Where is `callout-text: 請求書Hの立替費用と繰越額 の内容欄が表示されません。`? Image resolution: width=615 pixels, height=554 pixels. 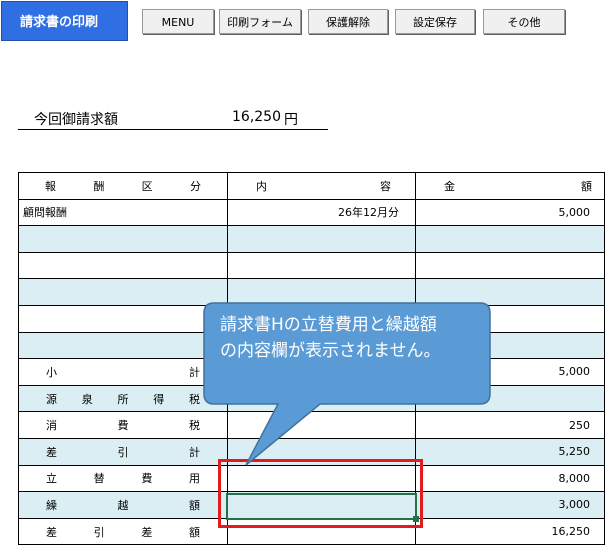
callout-text: 請求書Hの立替費用と繰越額 の内容欄が表示されません。 is located at coordinates (354, 338).